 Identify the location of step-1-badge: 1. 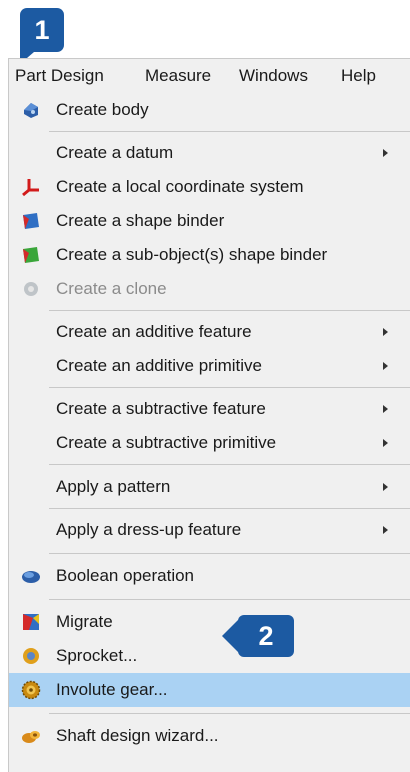
(42, 36).